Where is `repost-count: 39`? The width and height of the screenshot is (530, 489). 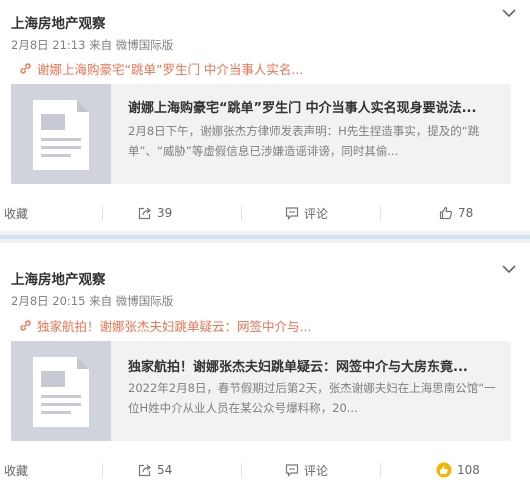 repost-count: 39 is located at coordinates (165, 213).